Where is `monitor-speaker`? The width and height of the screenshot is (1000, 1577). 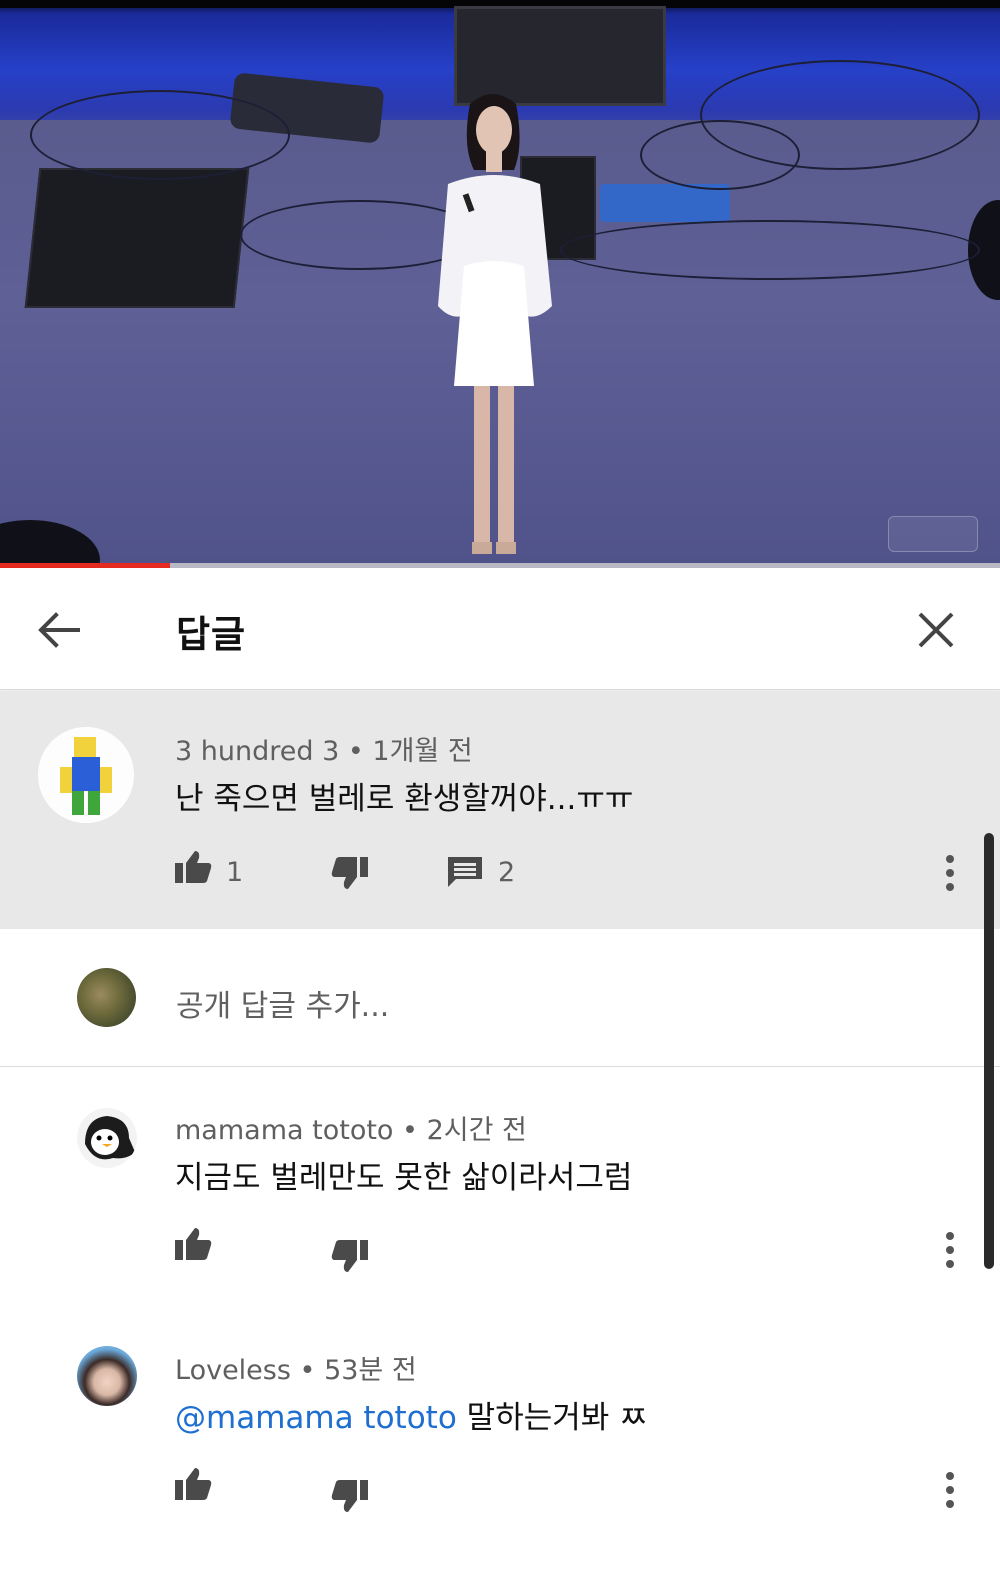
monitor-speaker is located at coordinates (137, 238).